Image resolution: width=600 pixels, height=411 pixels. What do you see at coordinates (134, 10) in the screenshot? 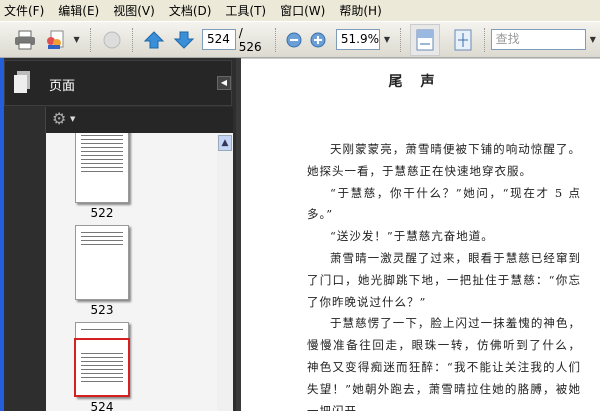
I see `menu-view: 视图(V)` at bounding box center [134, 10].